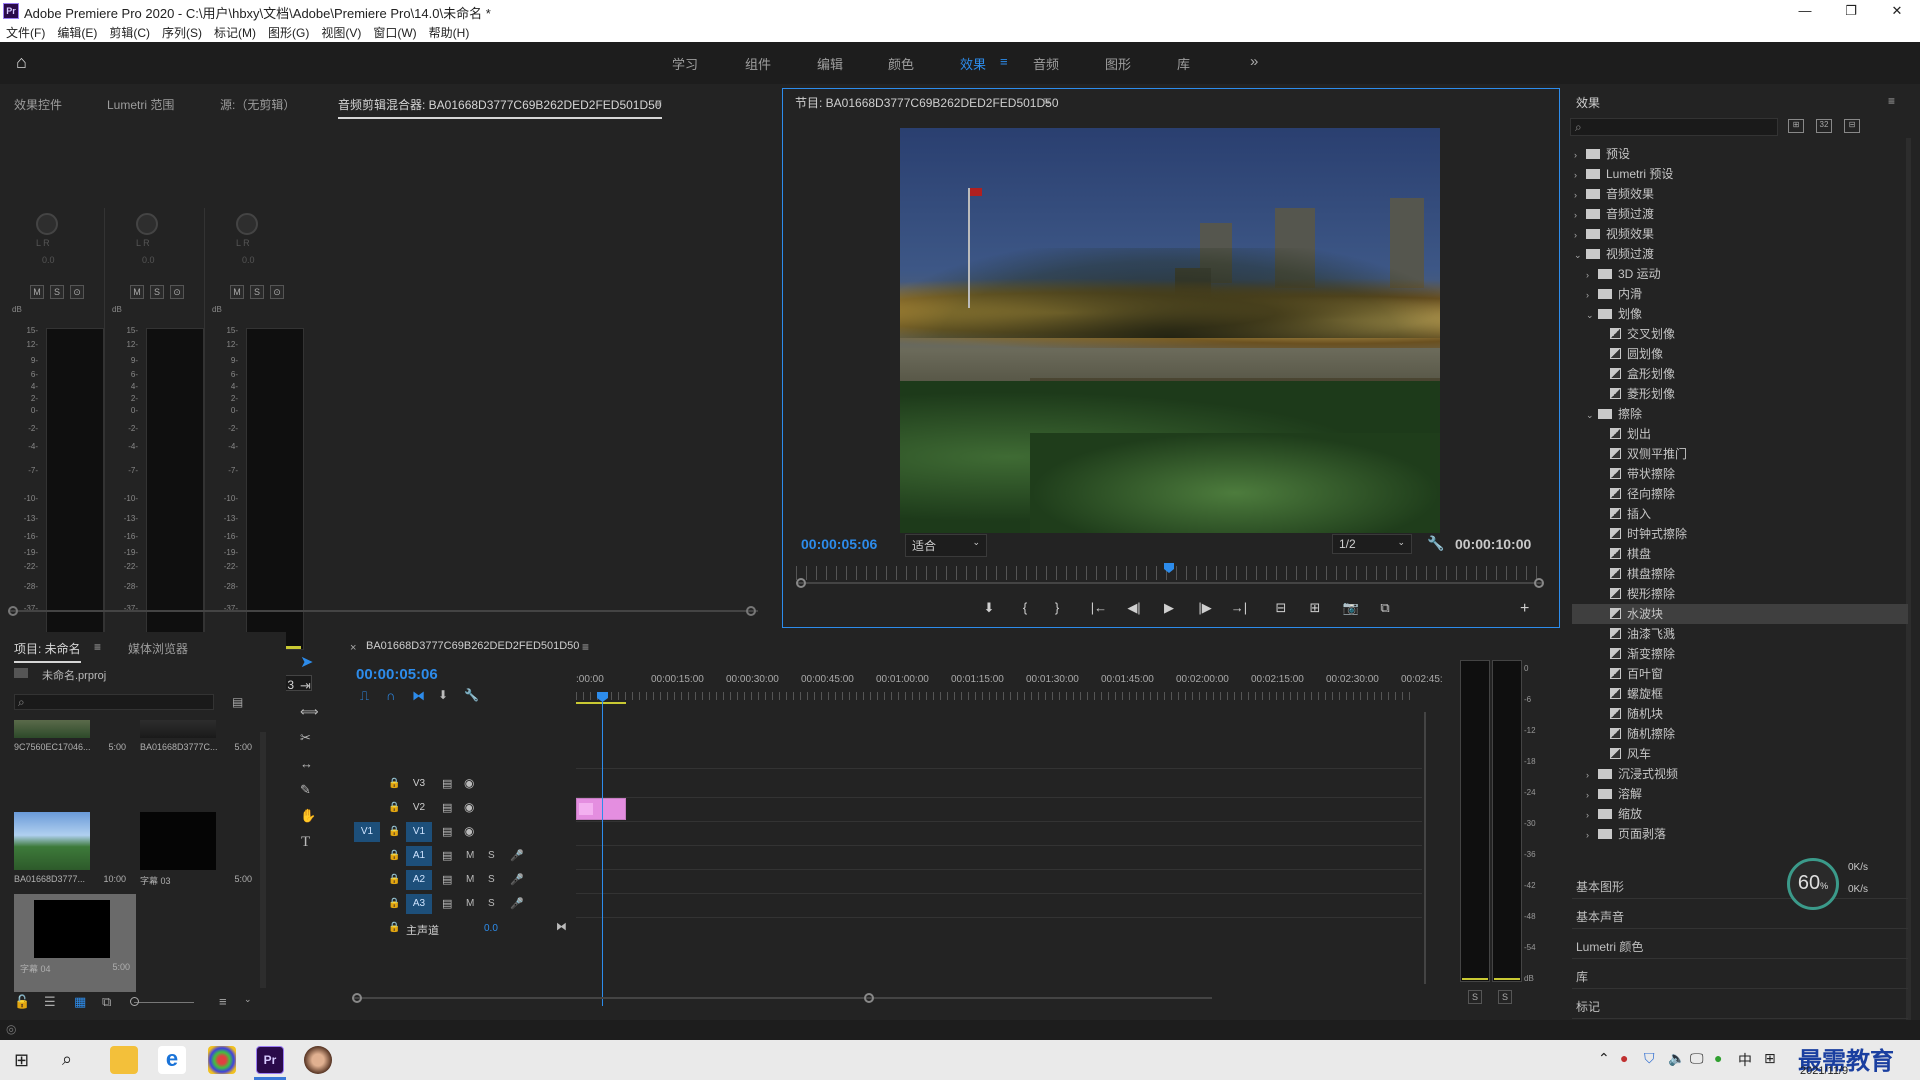  I want to click on edge-browser-icon: e, so click(172, 1060).